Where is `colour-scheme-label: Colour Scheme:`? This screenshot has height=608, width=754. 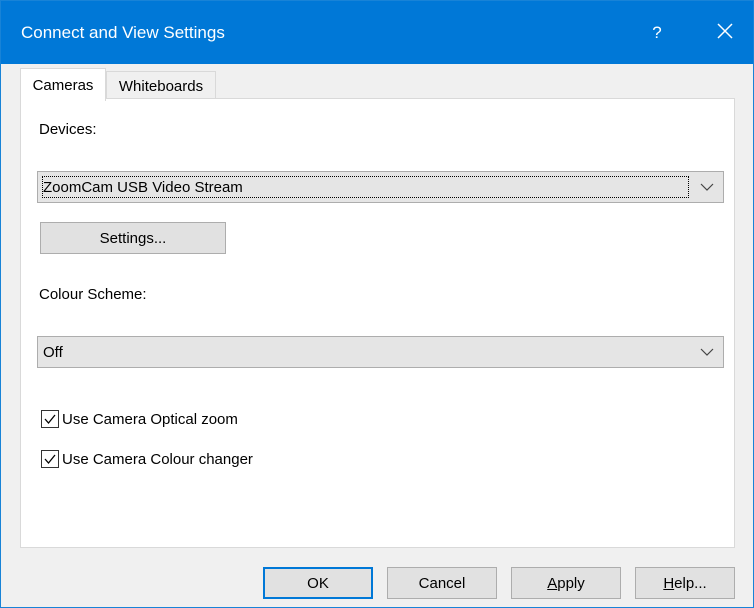 colour-scheme-label: Colour Scheme: is located at coordinates (93, 294).